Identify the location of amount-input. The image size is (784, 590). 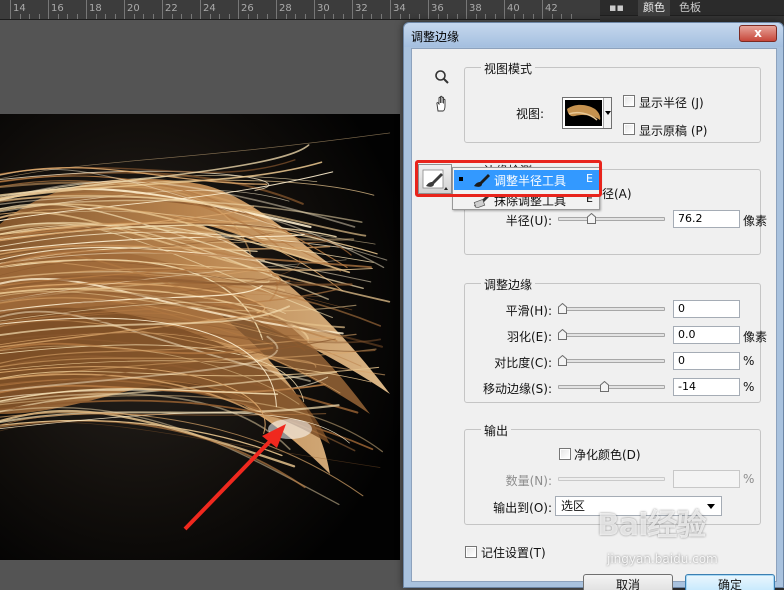
(706, 479).